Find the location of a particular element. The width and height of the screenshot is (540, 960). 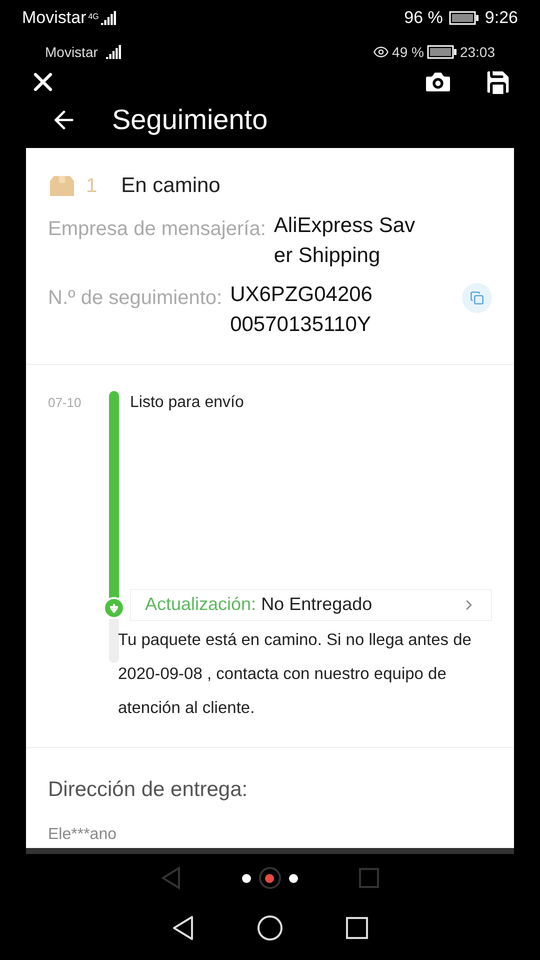

copy-icon is located at coordinates (477, 297).